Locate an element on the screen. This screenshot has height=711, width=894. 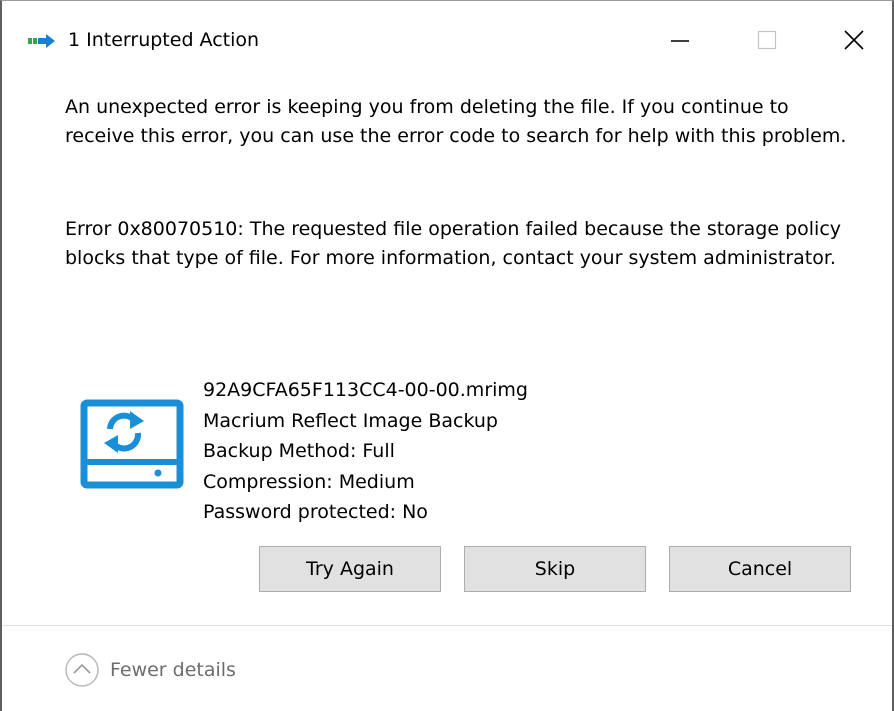
close-button is located at coordinates (854, 40).